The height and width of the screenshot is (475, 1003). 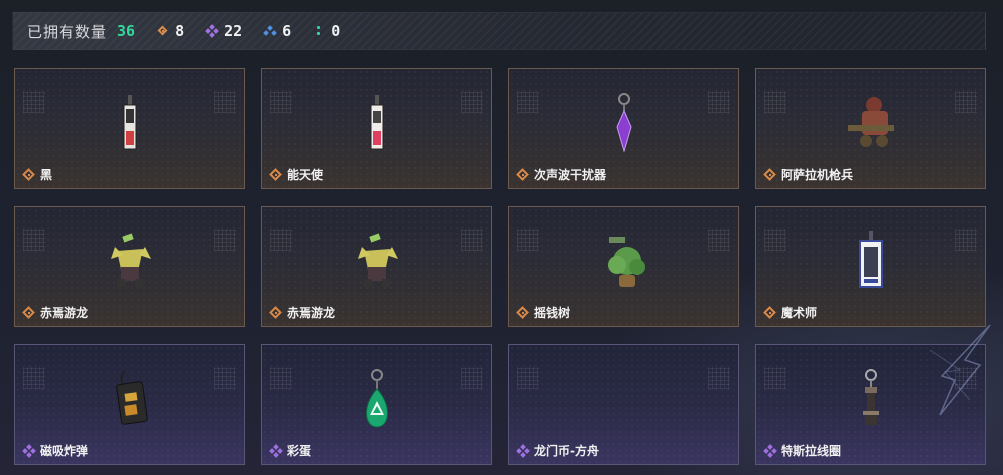 I want to click on money-tree-image, so click(x=624, y=265).